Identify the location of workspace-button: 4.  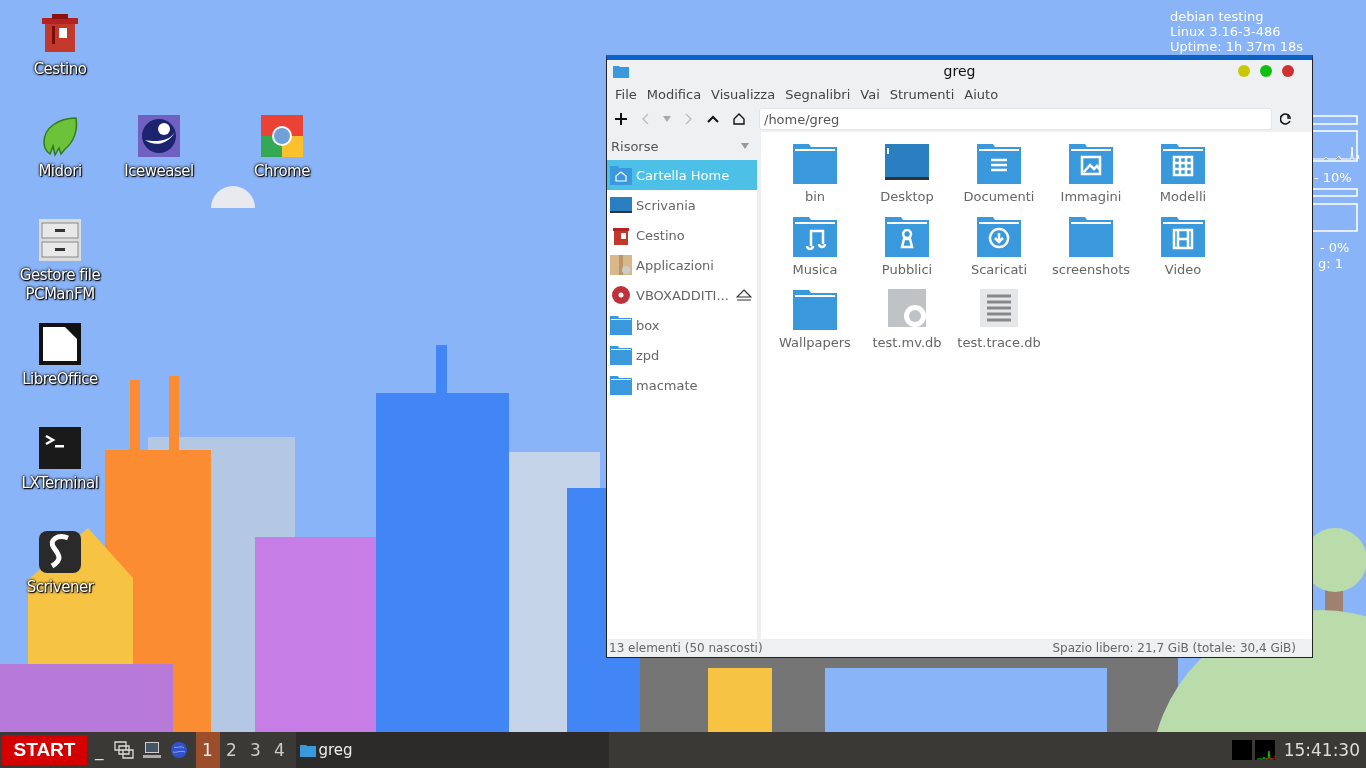
(279, 750).